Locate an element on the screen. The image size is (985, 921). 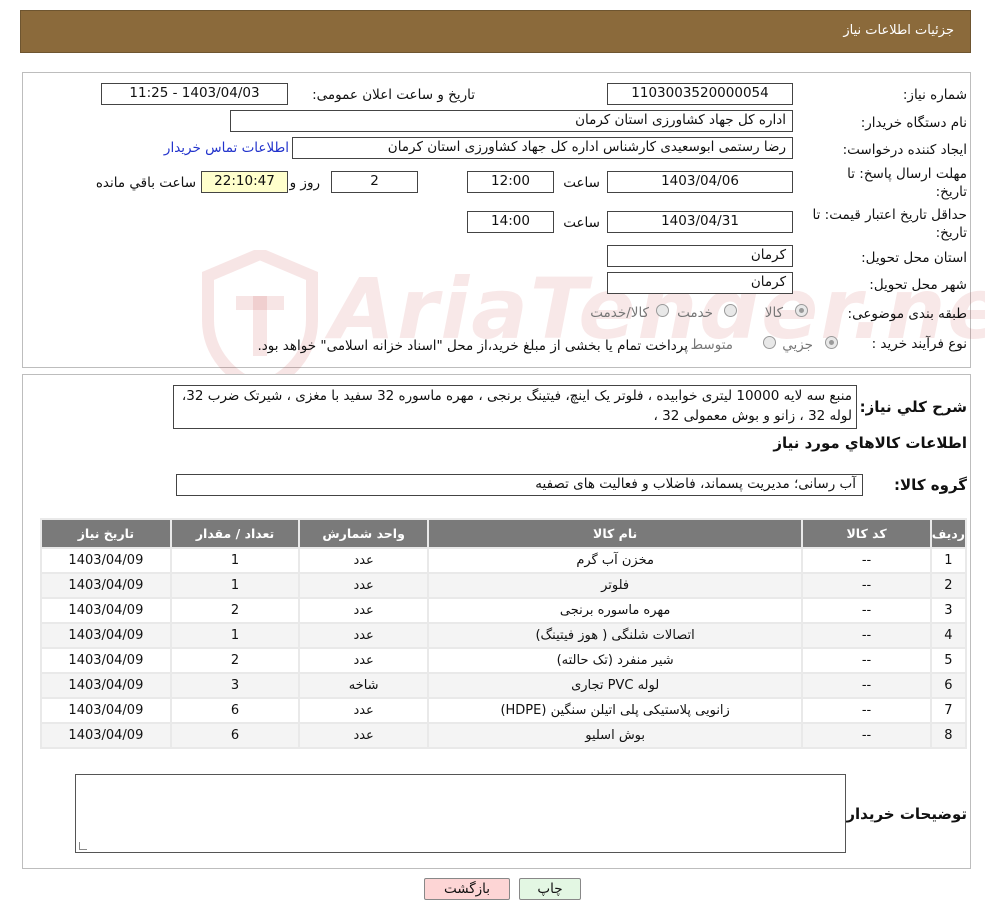
table-row: 2 -- فلوتر عدد 1 1403/04/09 is located at coordinates (504, 585).